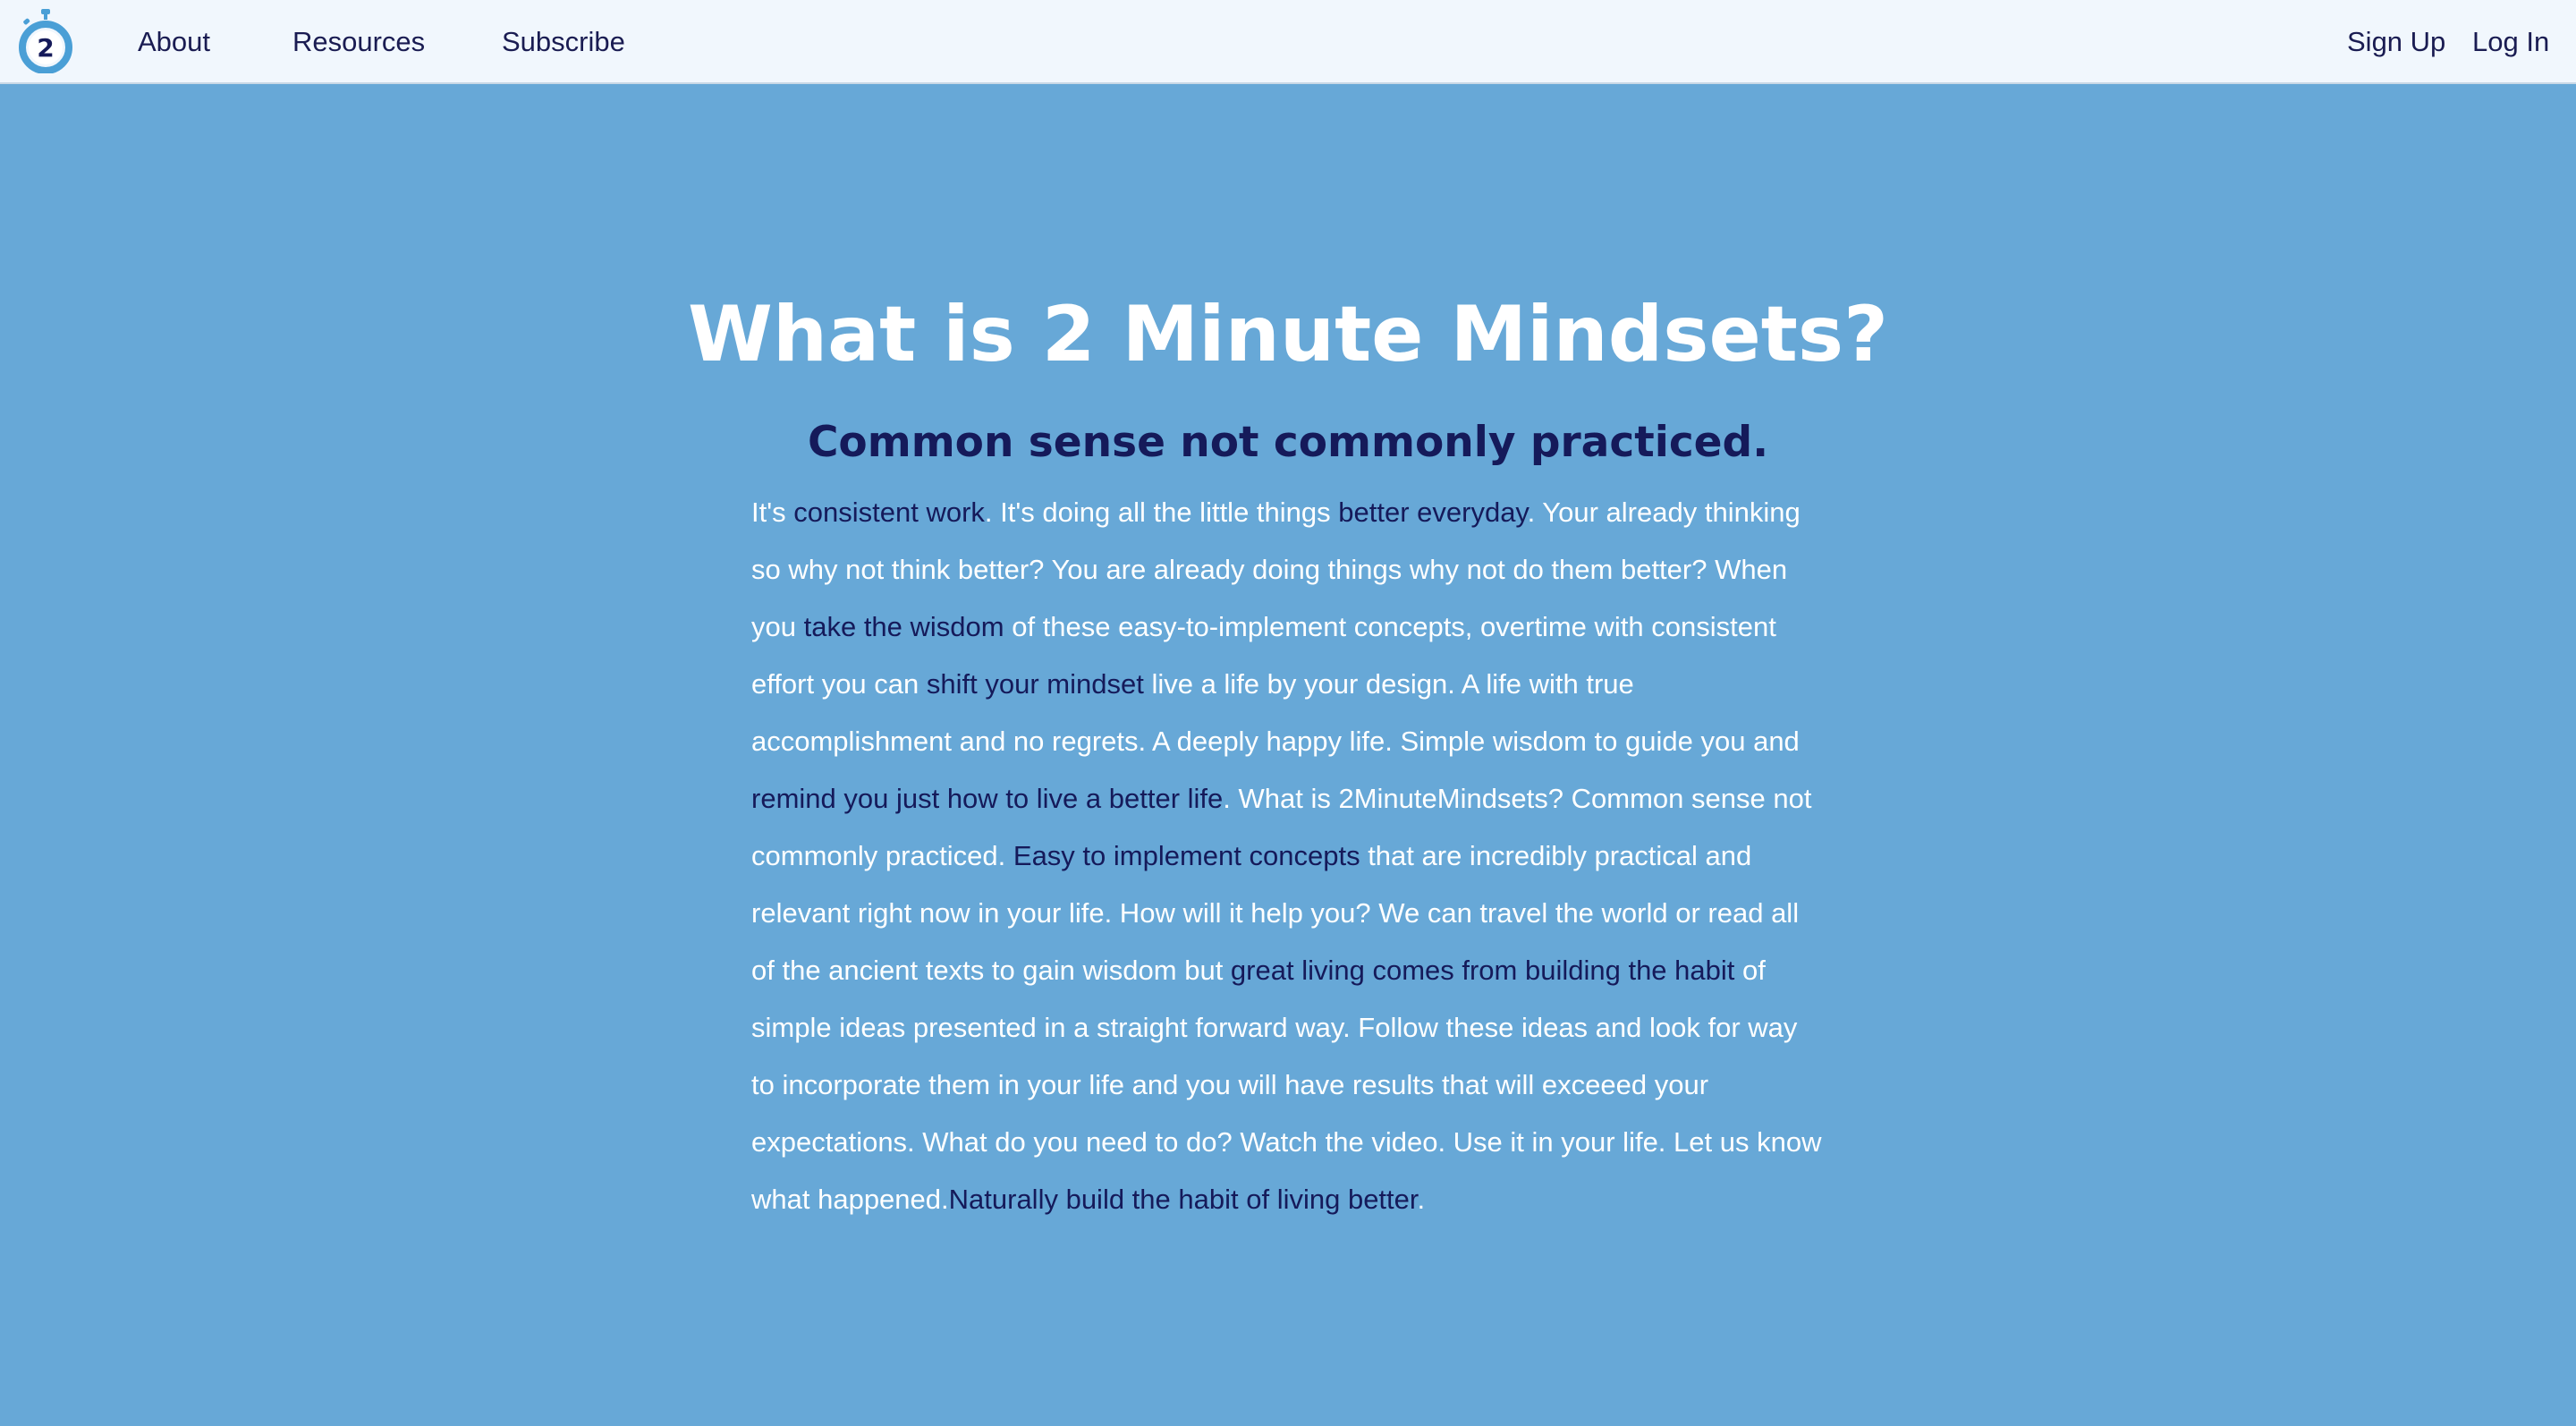  I want to click on nav-resources-link: Resources, so click(358, 42).